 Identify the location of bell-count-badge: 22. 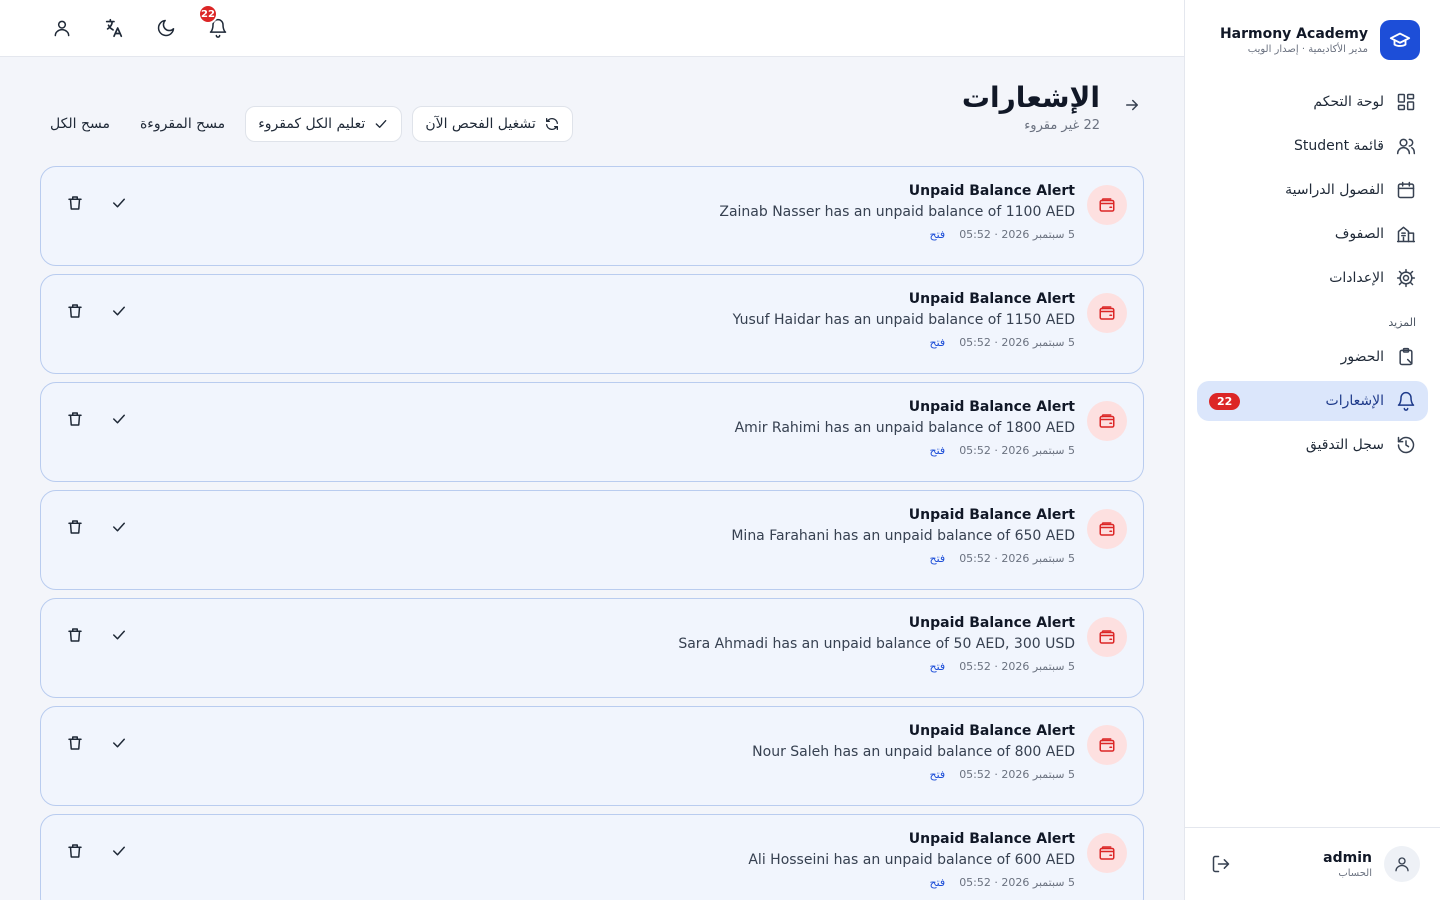
(208, 14).